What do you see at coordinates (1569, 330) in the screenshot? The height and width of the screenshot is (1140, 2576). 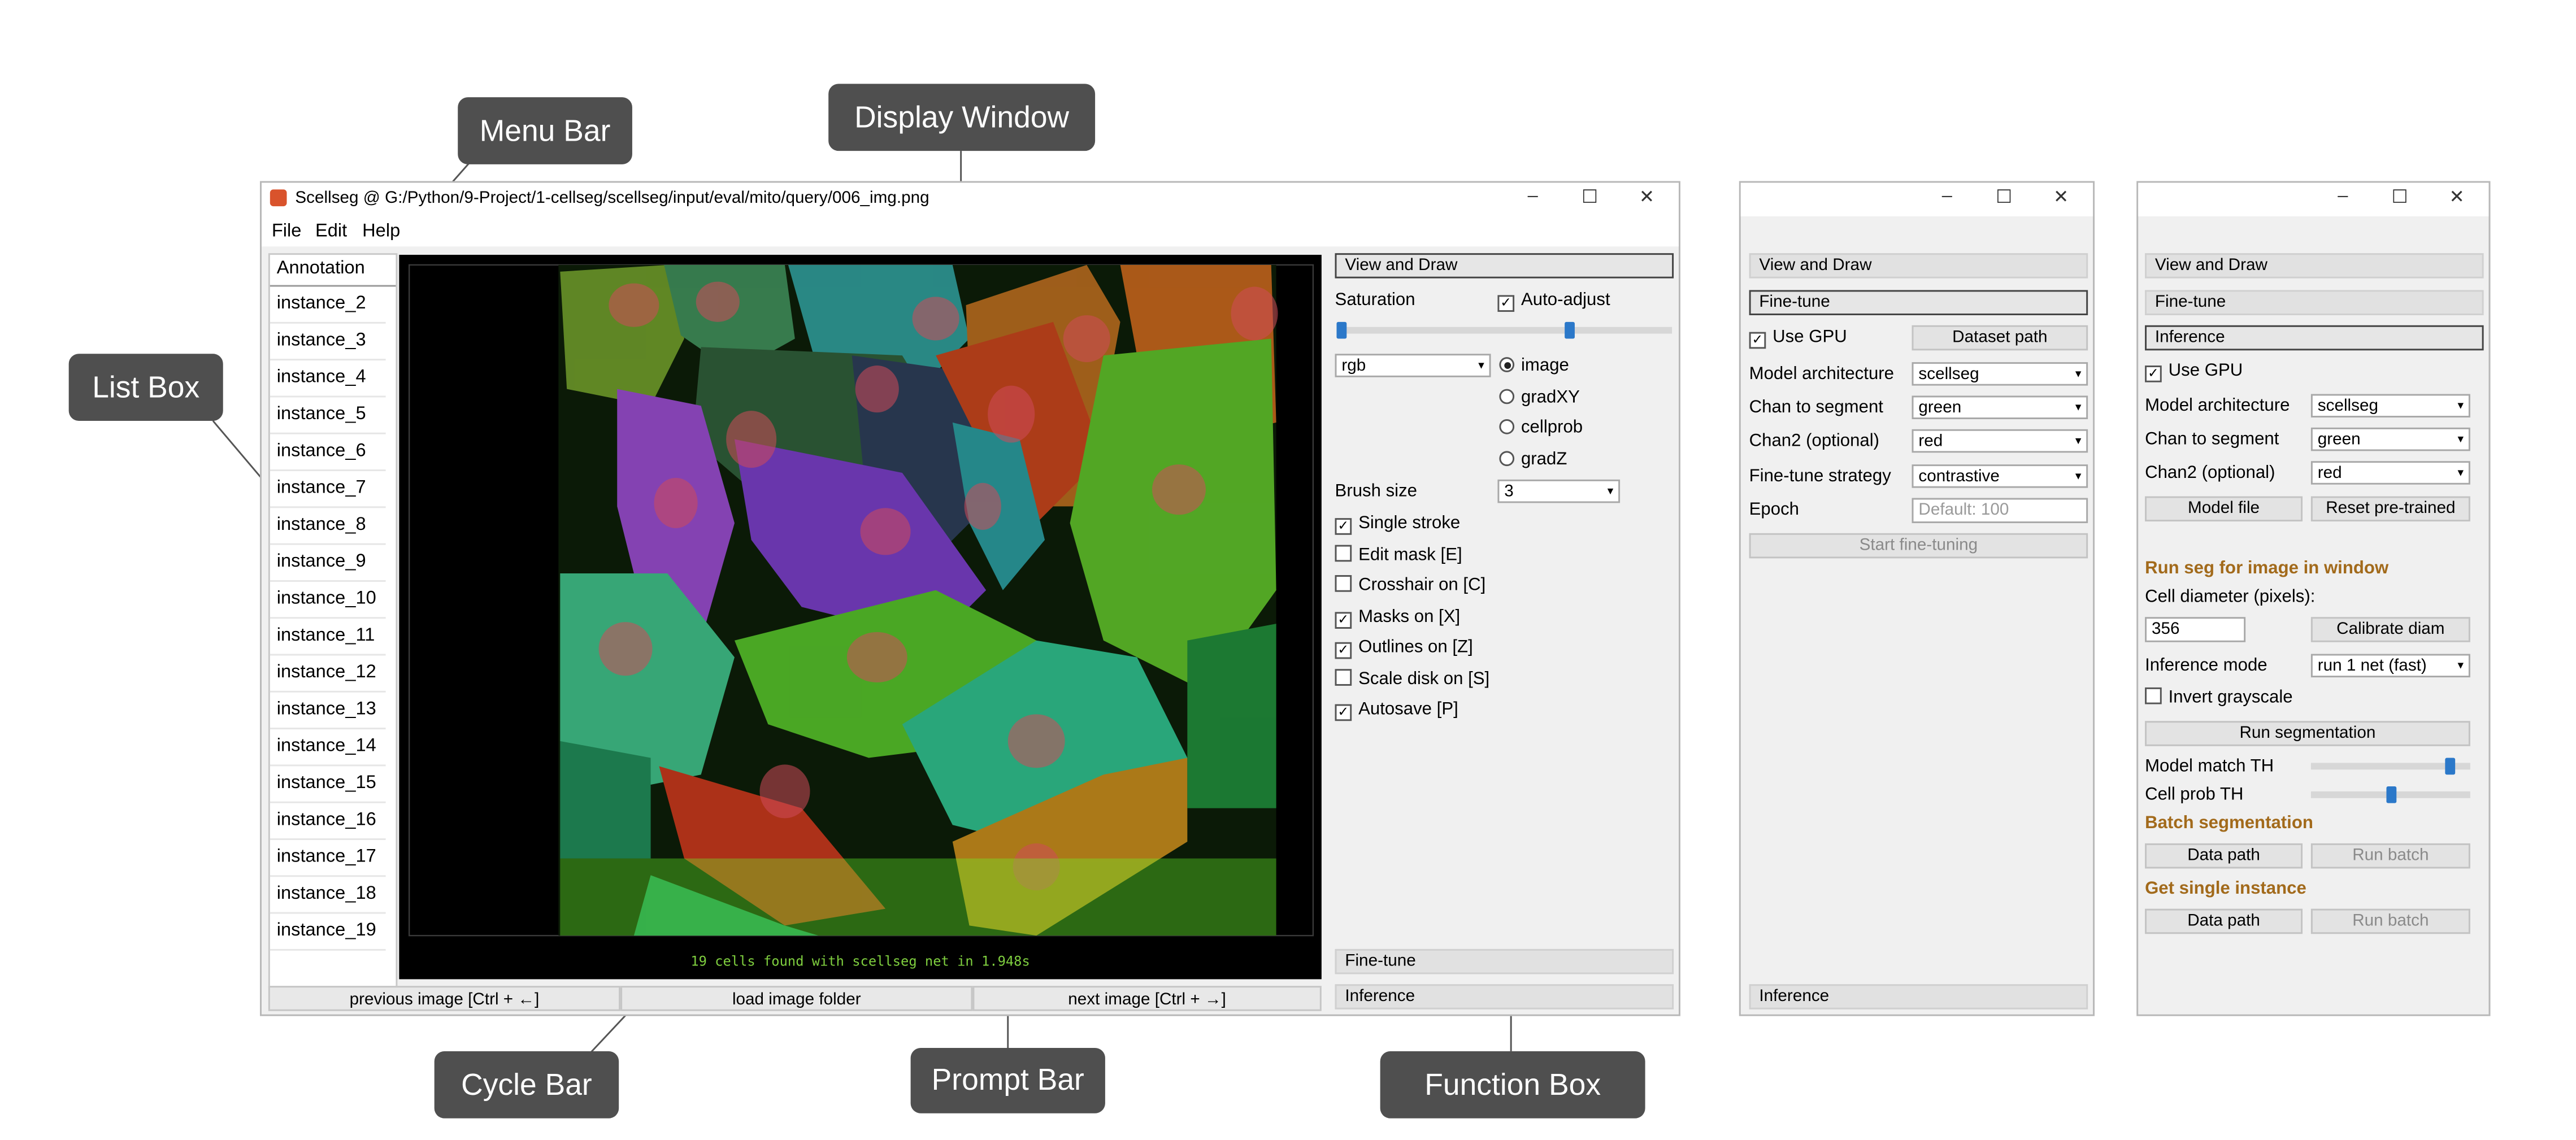 I see `saturation-high-handle` at bounding box center [1569, 330].